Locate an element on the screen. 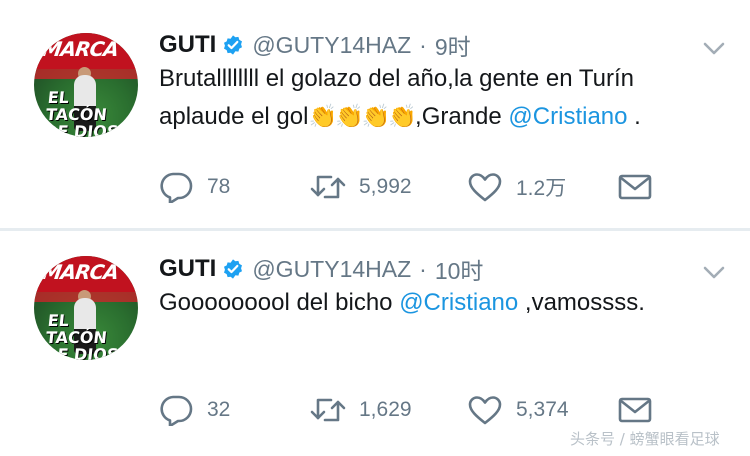 Image resolution: width=750 pixels, height=456 pixels. avatar-headline-text: EL TACÓN DE DIOS is located at coordinates (81, 335).